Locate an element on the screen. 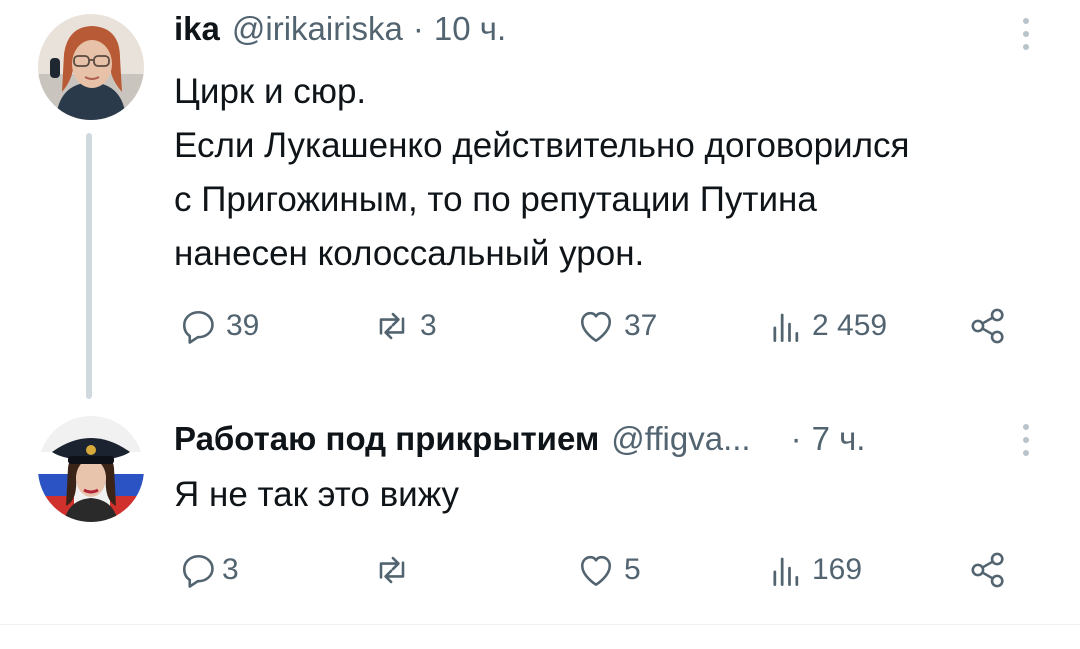 This screenshot has width=1080, height=649. timestamp: 7 ч. is located at coordinates (839, 439).